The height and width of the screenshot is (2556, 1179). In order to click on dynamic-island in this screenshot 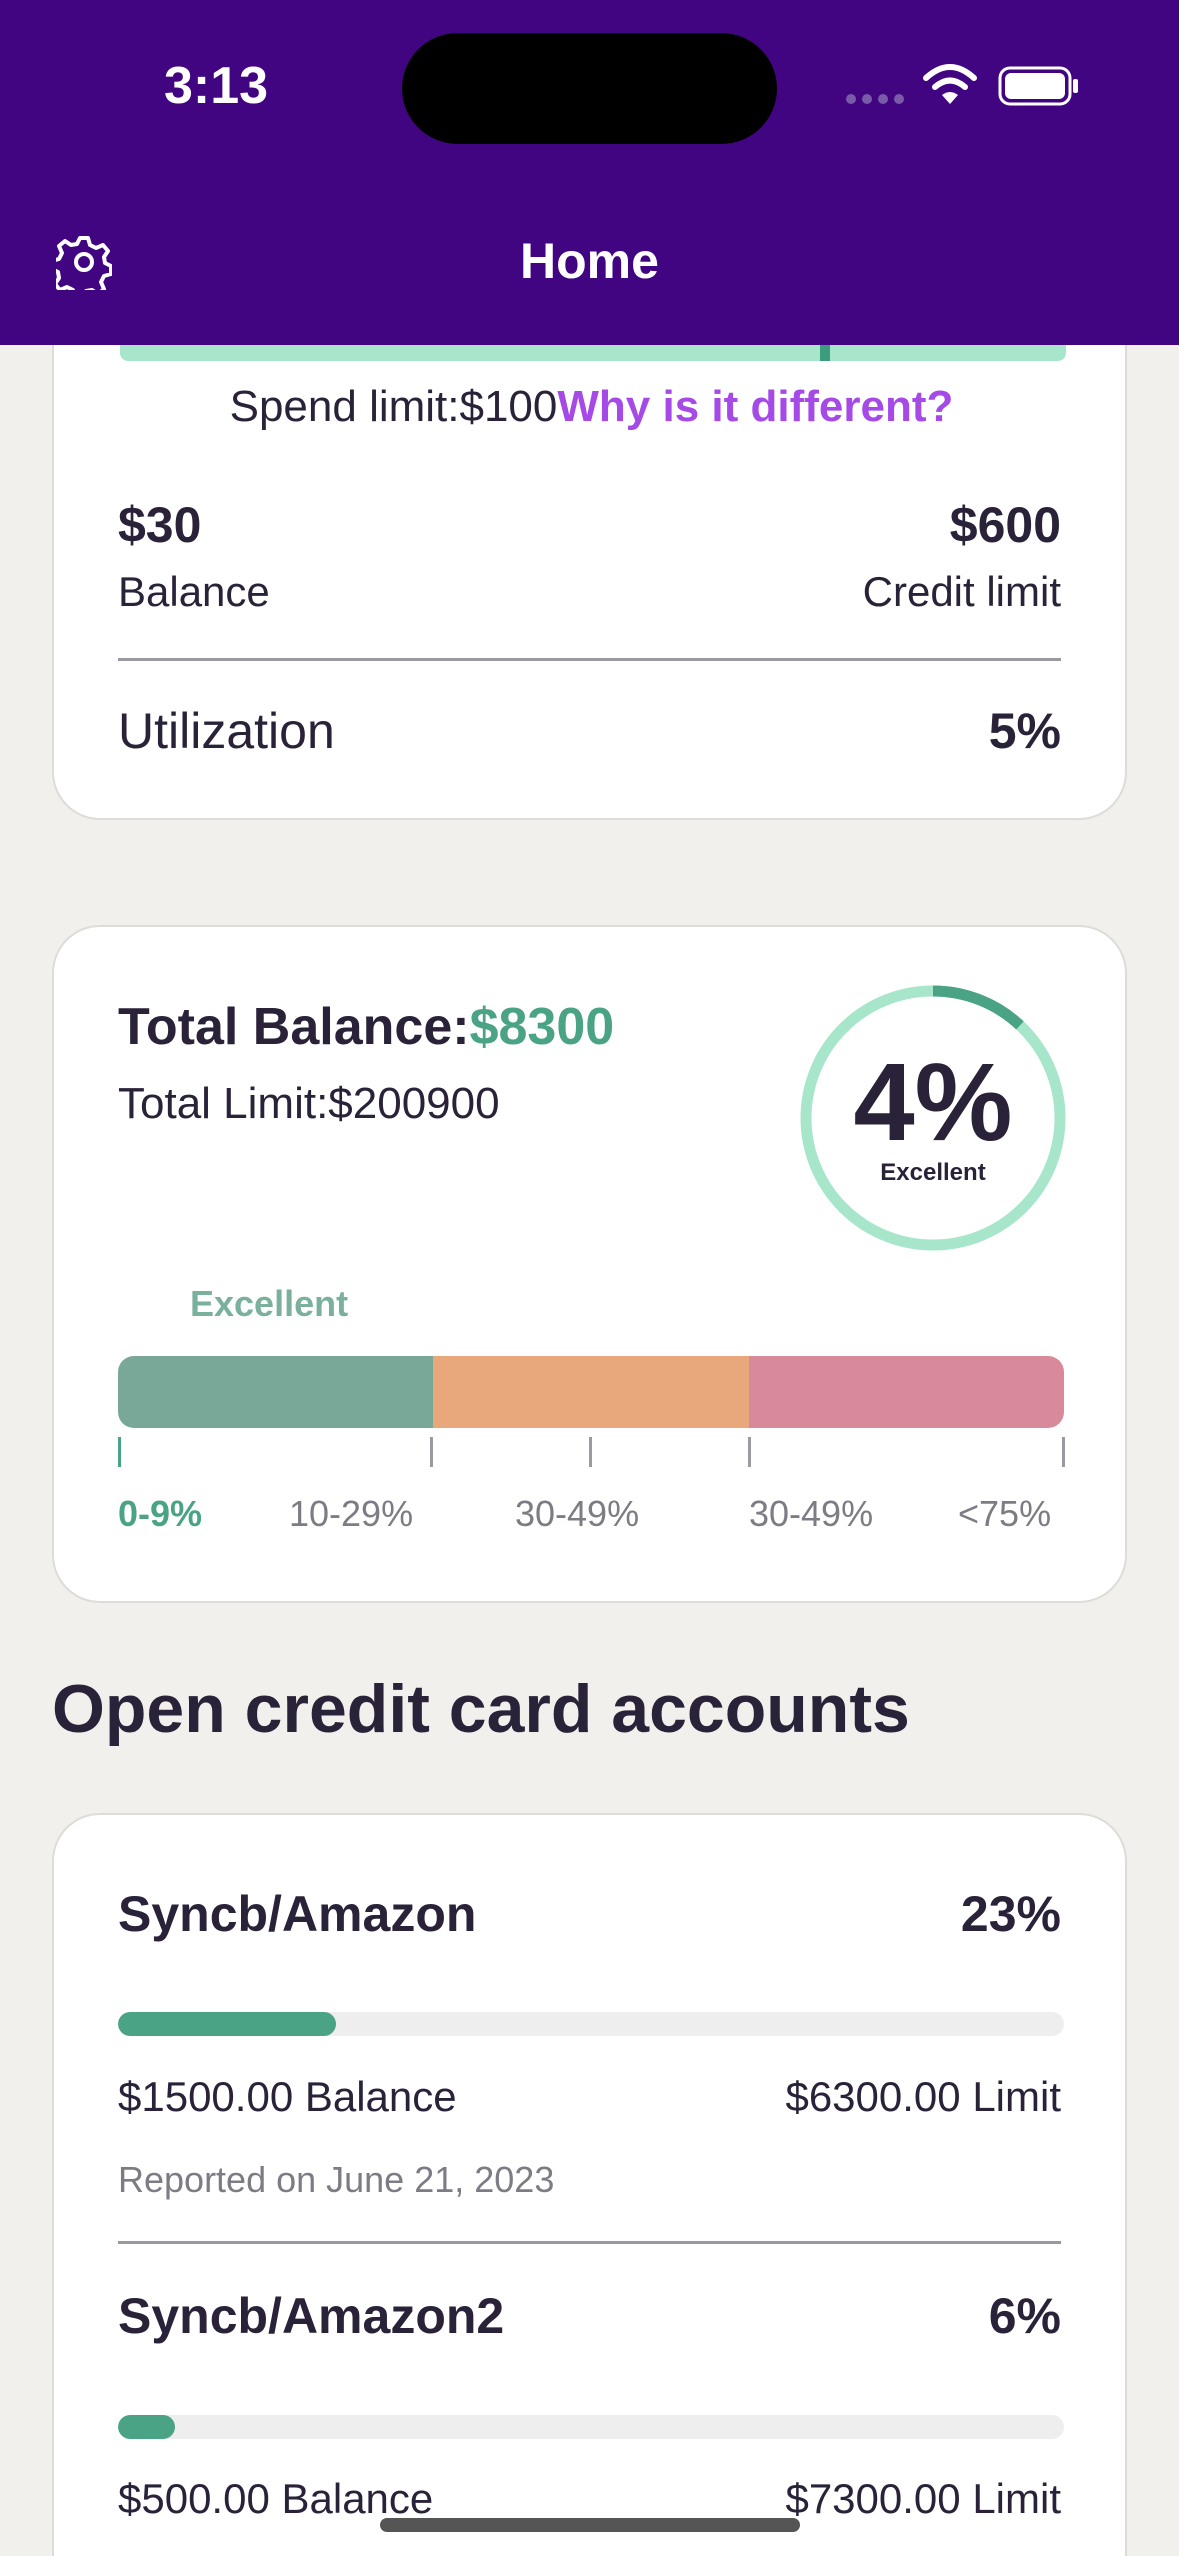, I will do `click(589, 88)`.